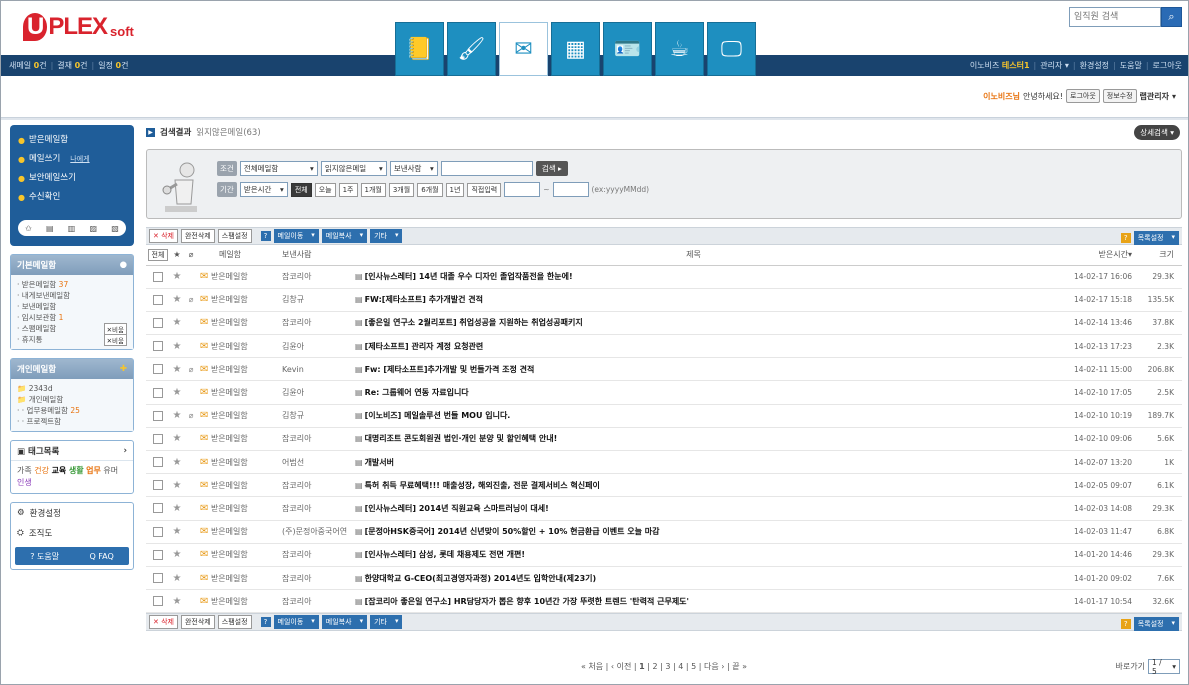  I want to click on employee-search-input, so click(1115, 17).